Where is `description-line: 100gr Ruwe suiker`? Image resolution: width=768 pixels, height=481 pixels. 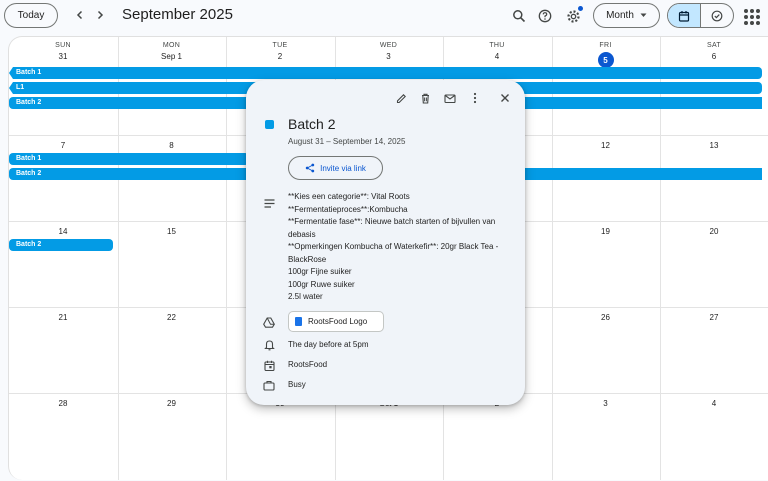
description-line: 100gr Ruwe suiker is located at coordinates (321, 284).